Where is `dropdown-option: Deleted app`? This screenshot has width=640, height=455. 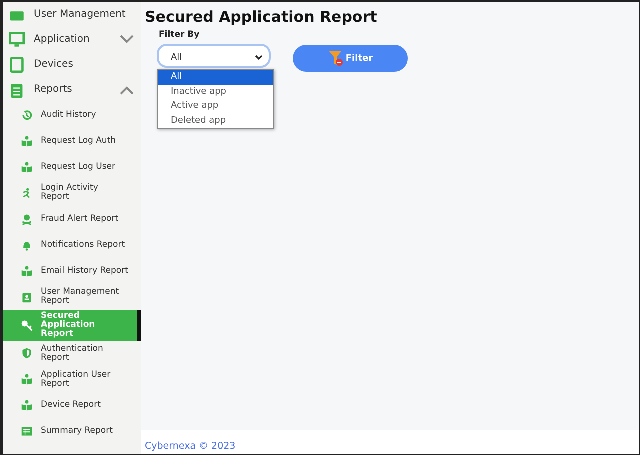 dropdown-option: Deleted app is located at coordinates (215, 121).